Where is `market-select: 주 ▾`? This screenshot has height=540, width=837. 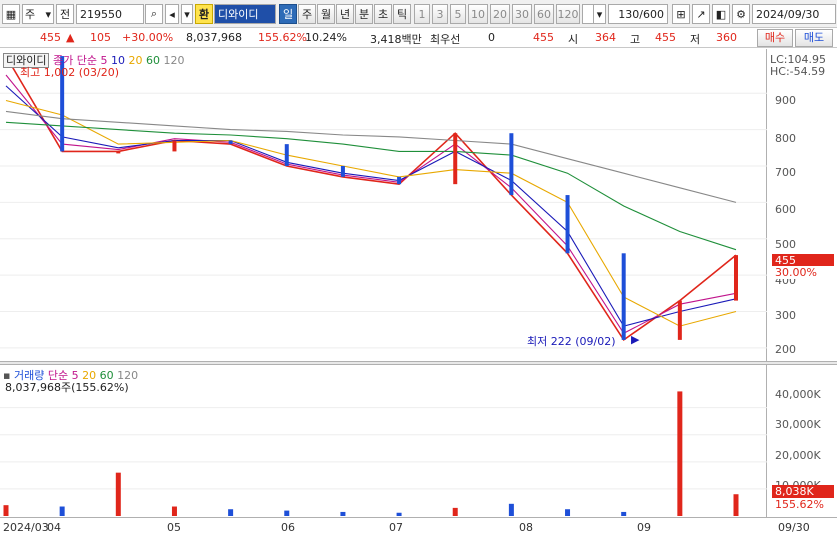
market-select: 주 ▾ is located at coordinates (38, 14).